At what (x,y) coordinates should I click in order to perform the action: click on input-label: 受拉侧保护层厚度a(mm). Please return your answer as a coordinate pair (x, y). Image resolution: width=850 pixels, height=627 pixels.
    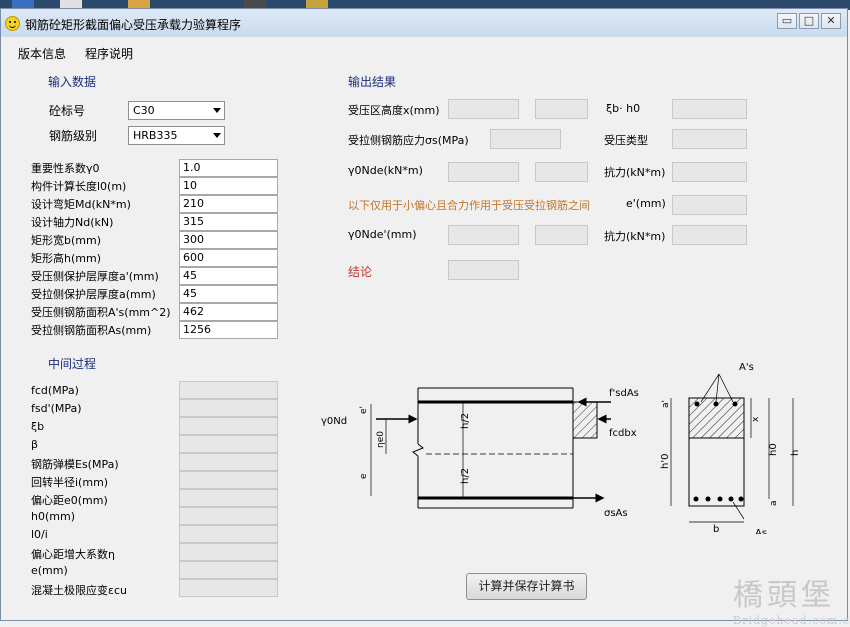
    Looking at the image, I should click on (93, 294).